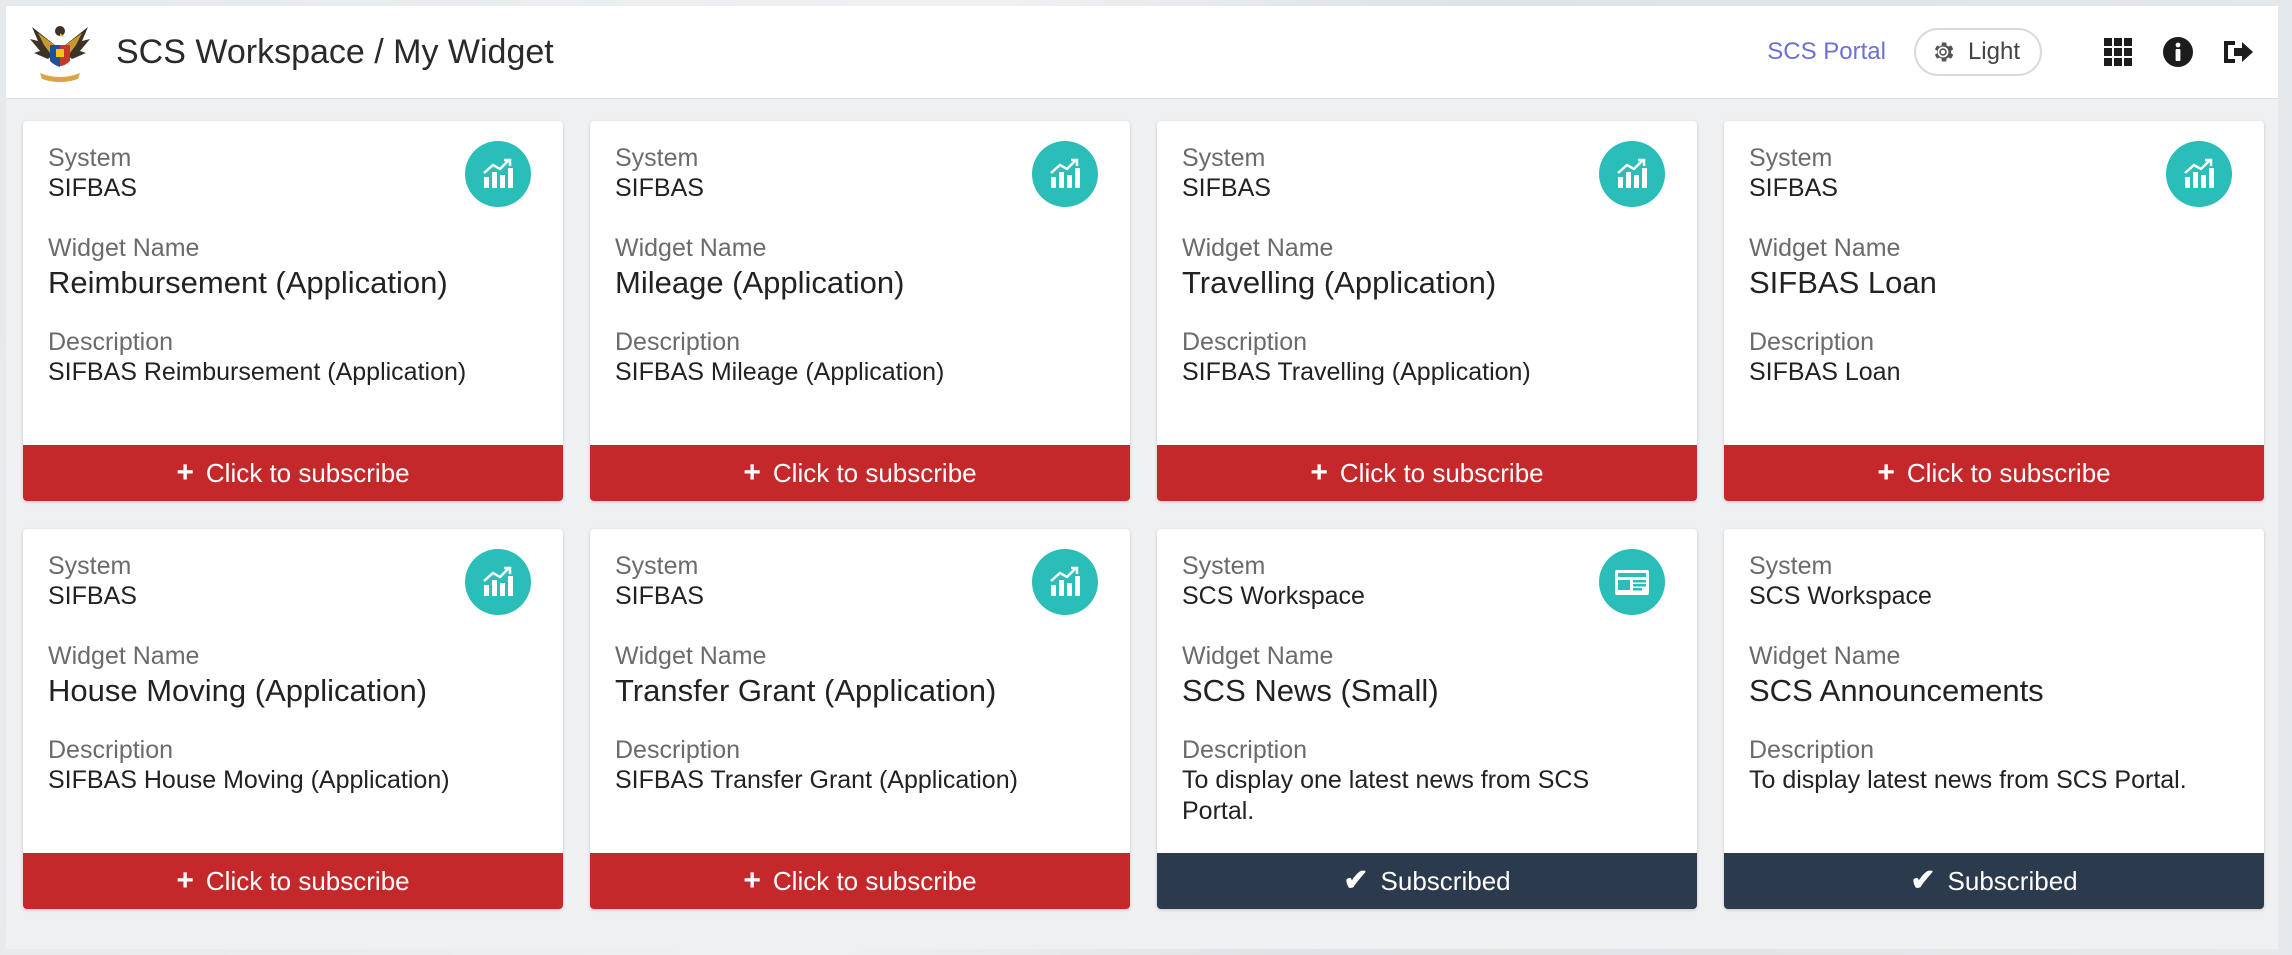 This screenshot has width=2292, height=955. What do you see at coordinates (1825, 372) in the screenshot?
I see `description-value: SIFBAS Loan` at bounding box center [1825, 372].